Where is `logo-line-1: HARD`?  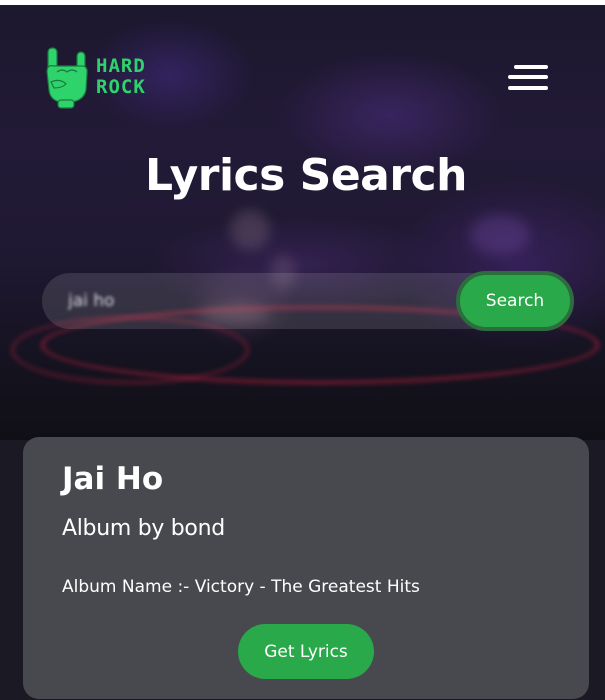 logo-line-1: HARD is located at coordinates (121, 66).